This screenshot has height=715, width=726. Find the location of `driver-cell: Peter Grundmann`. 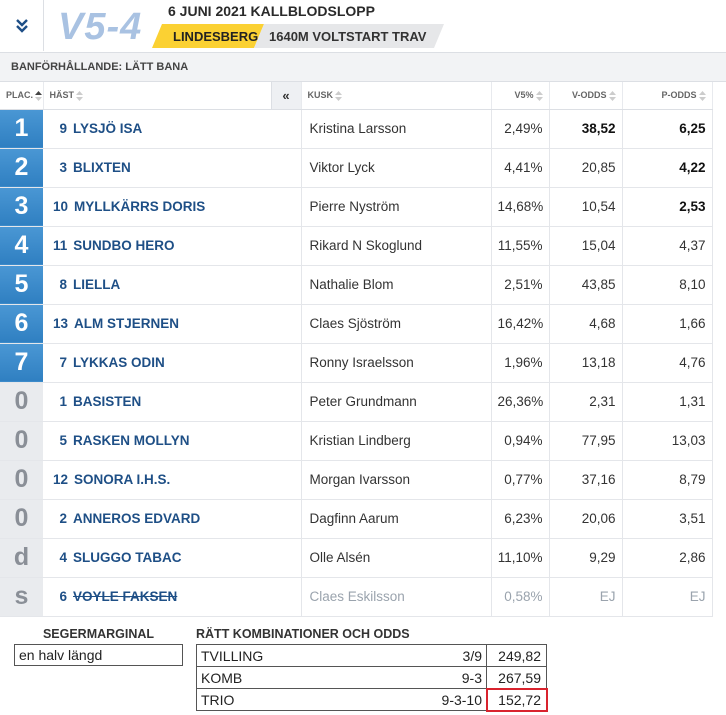

driver-cell: Peter Grundmann is located at coordinates (396, 402).